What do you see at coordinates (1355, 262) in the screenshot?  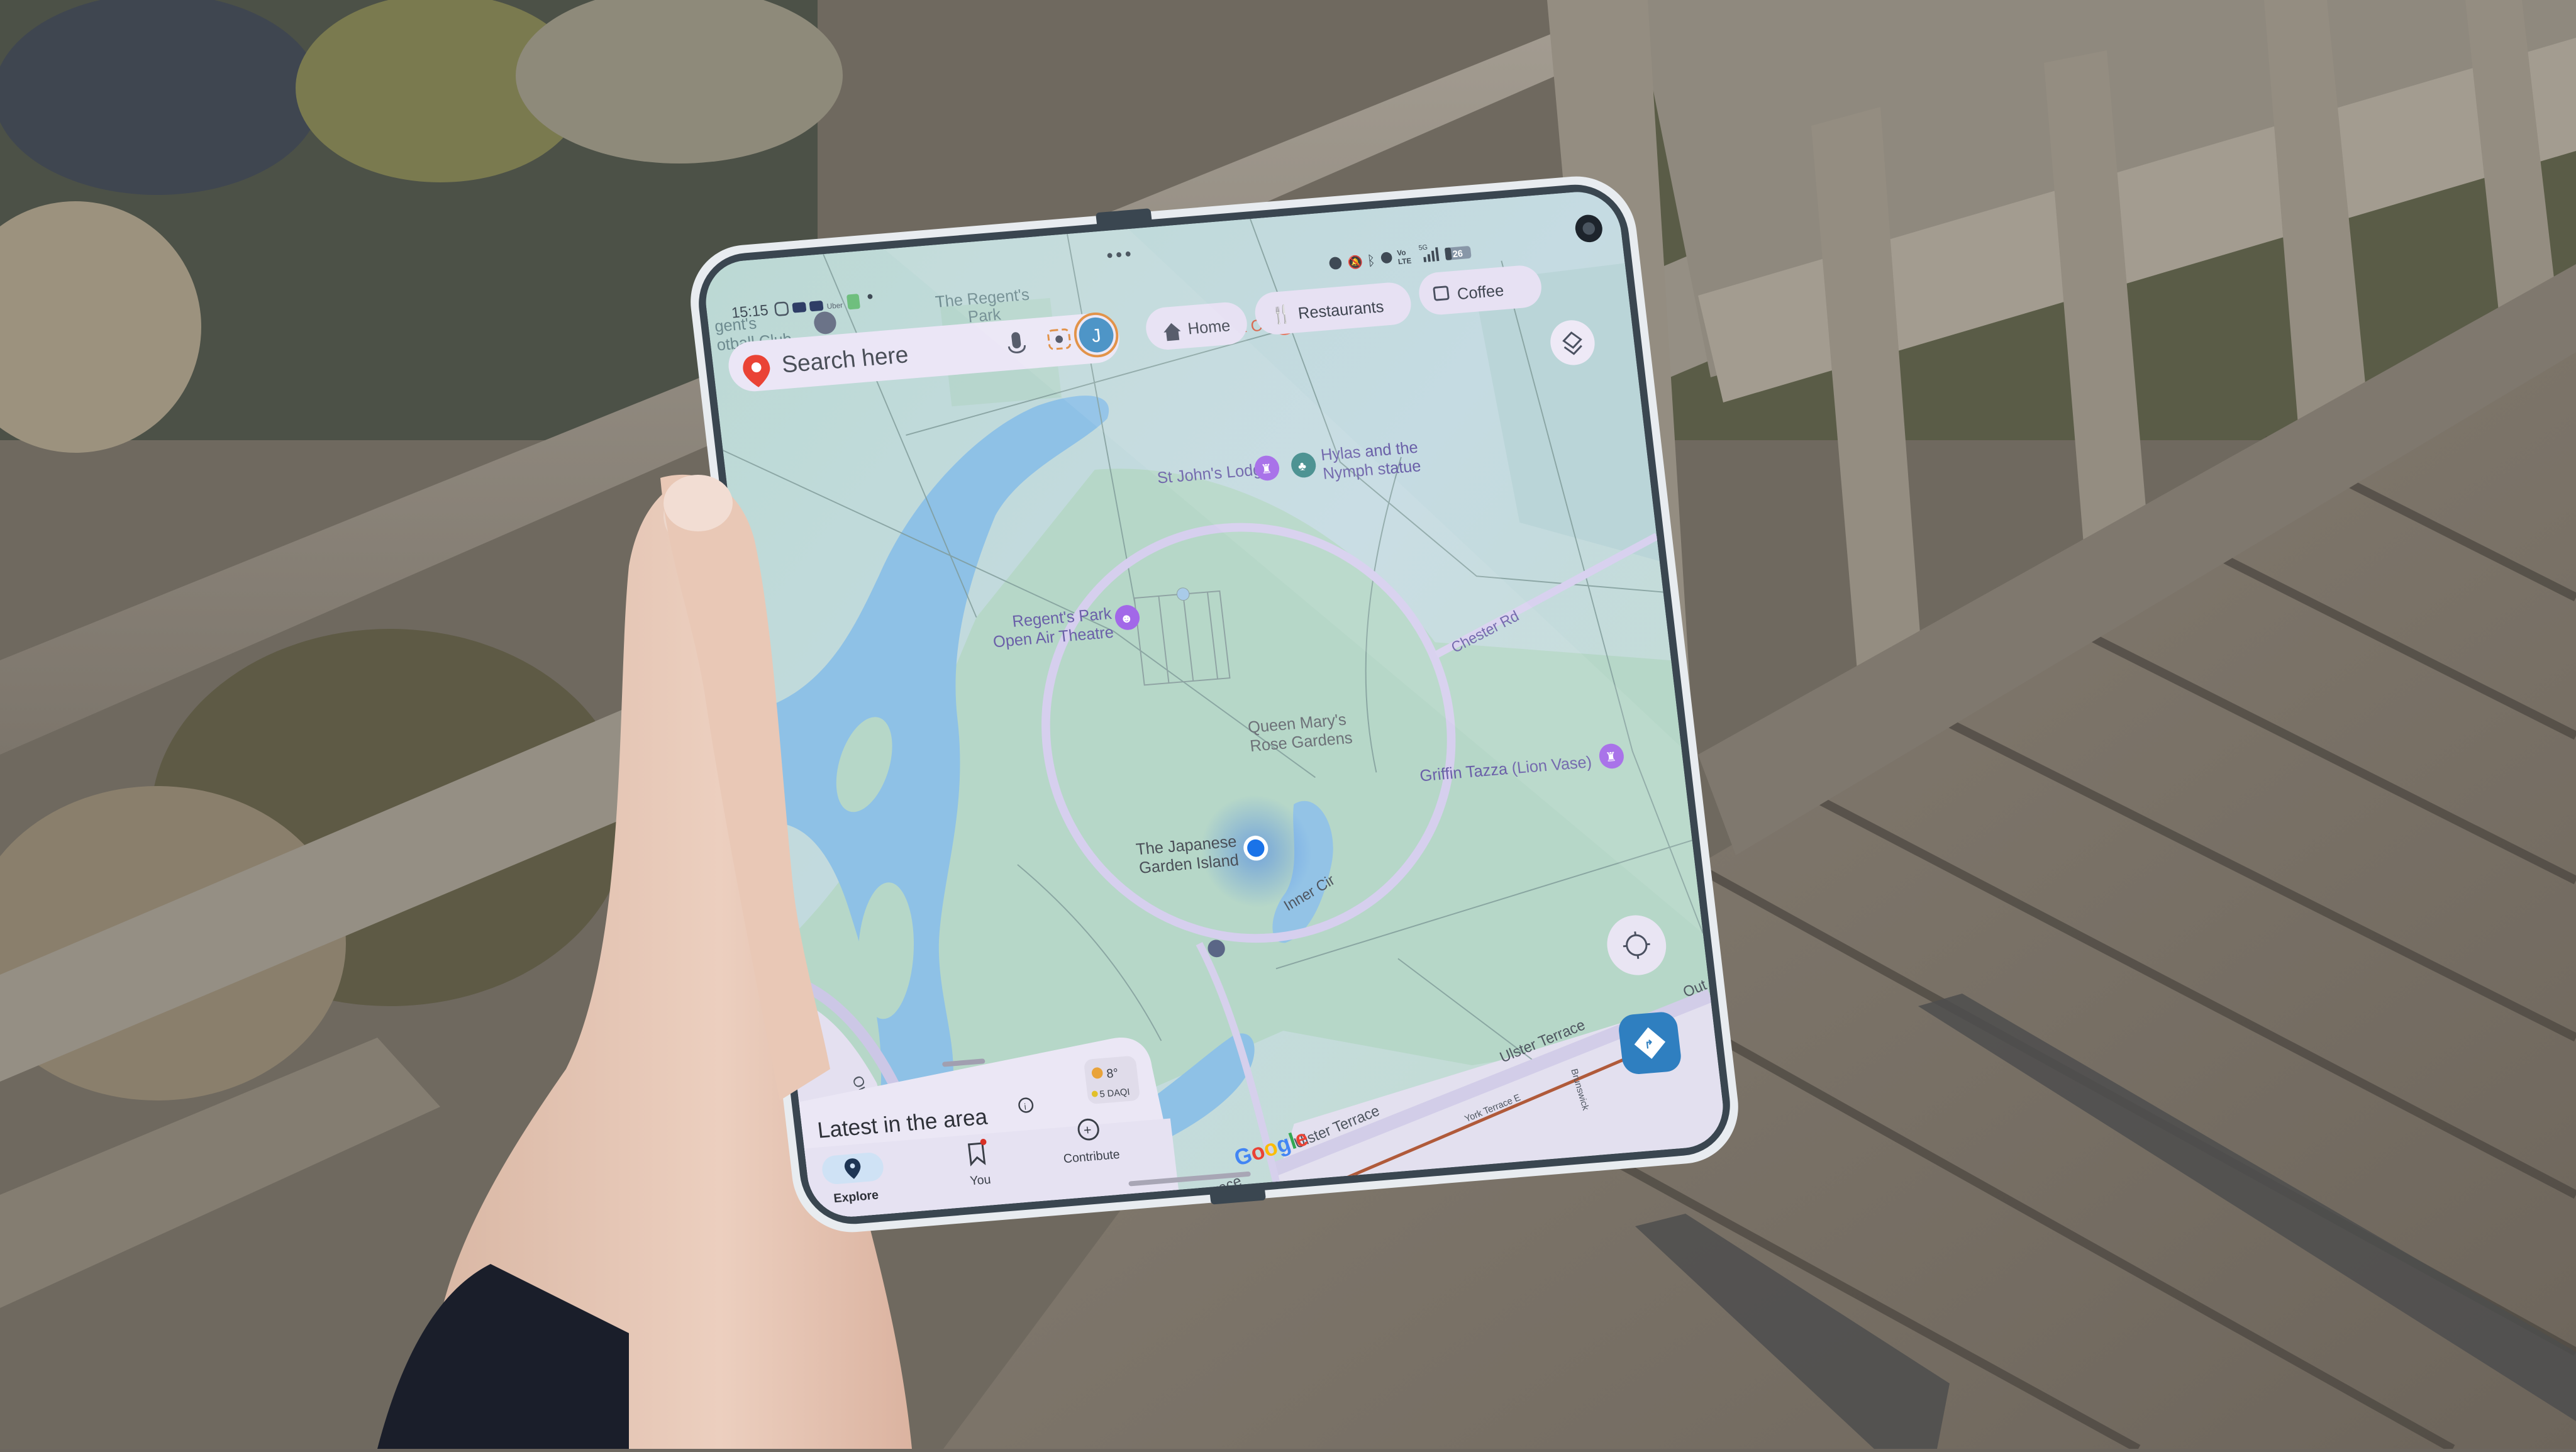 I see `muted-bell-icon: 🔕` at bounding box center [1355, 262].